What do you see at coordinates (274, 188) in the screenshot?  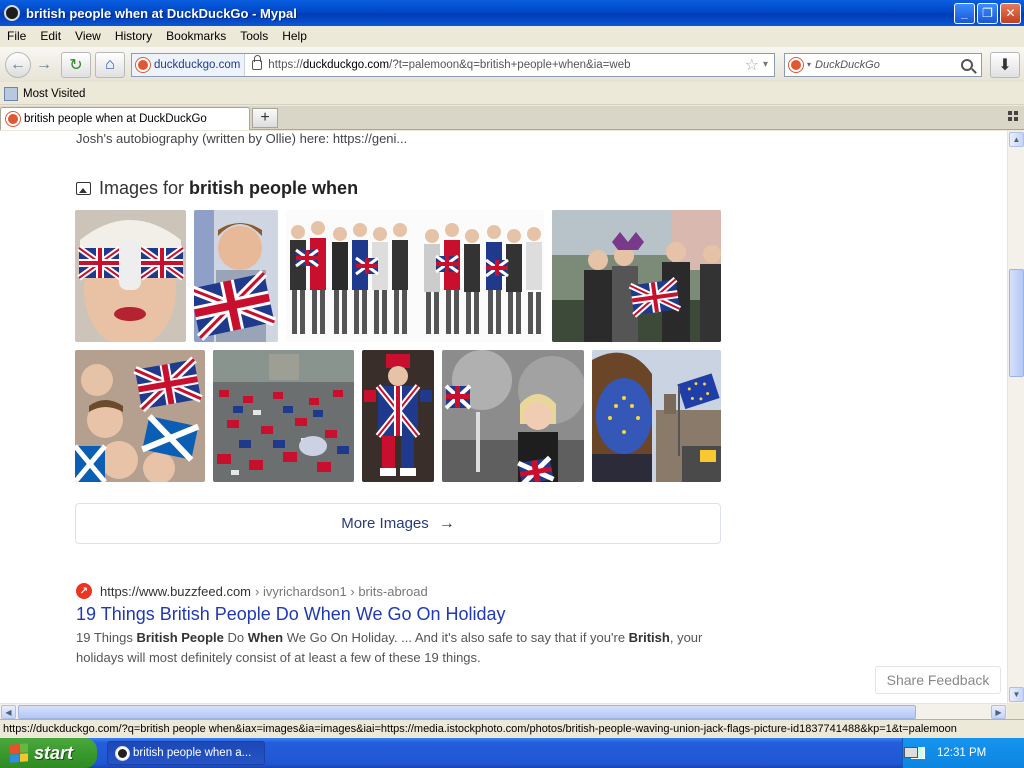 I see `images-heading-query: british people when` at bounding box center [274, 188].